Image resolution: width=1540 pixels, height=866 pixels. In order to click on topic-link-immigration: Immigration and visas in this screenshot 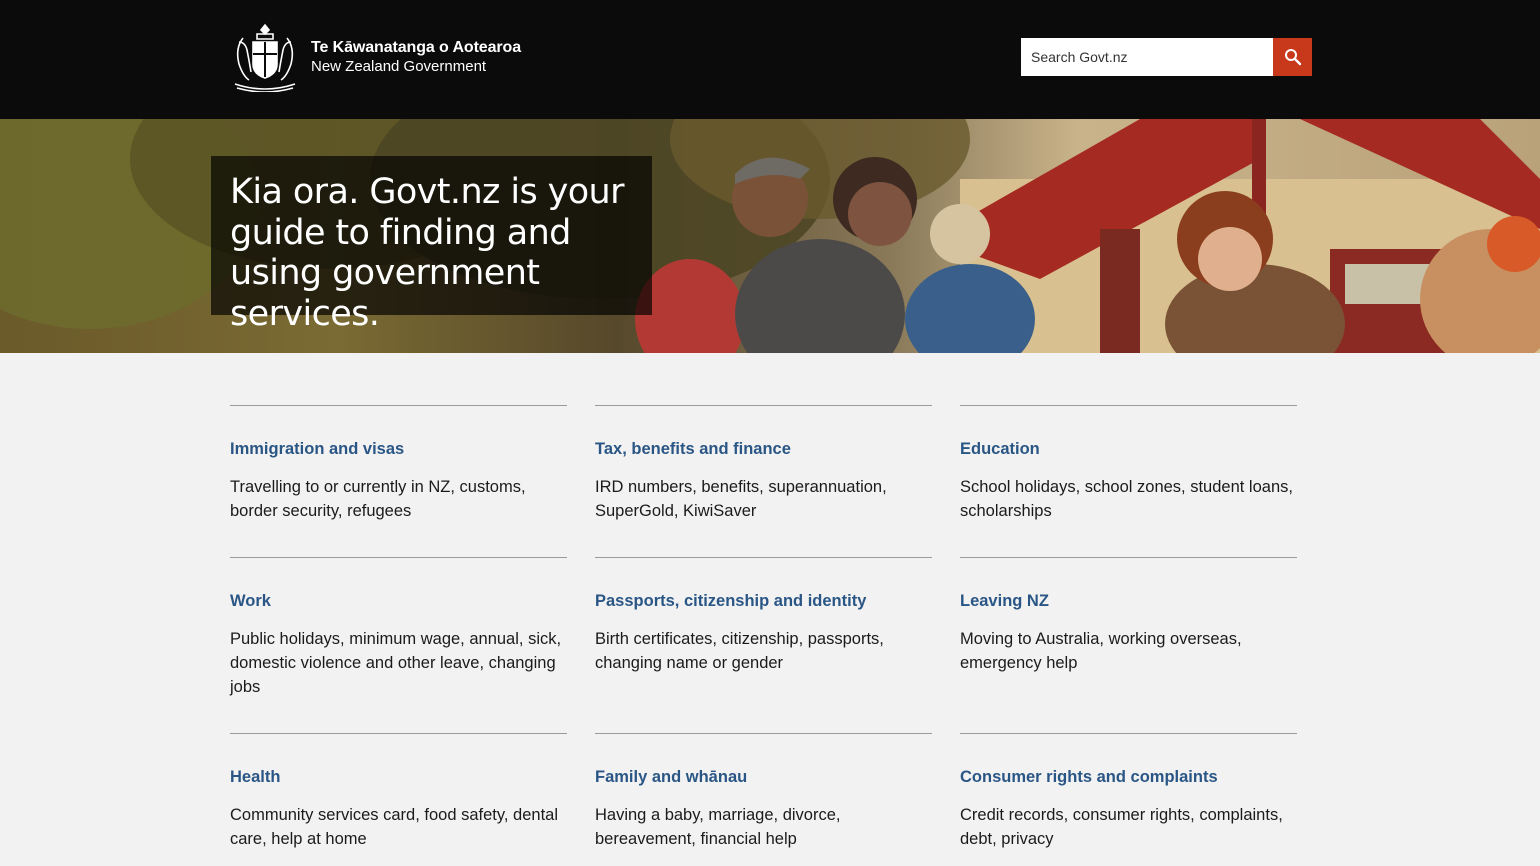, I will do `click(317, 449)`.